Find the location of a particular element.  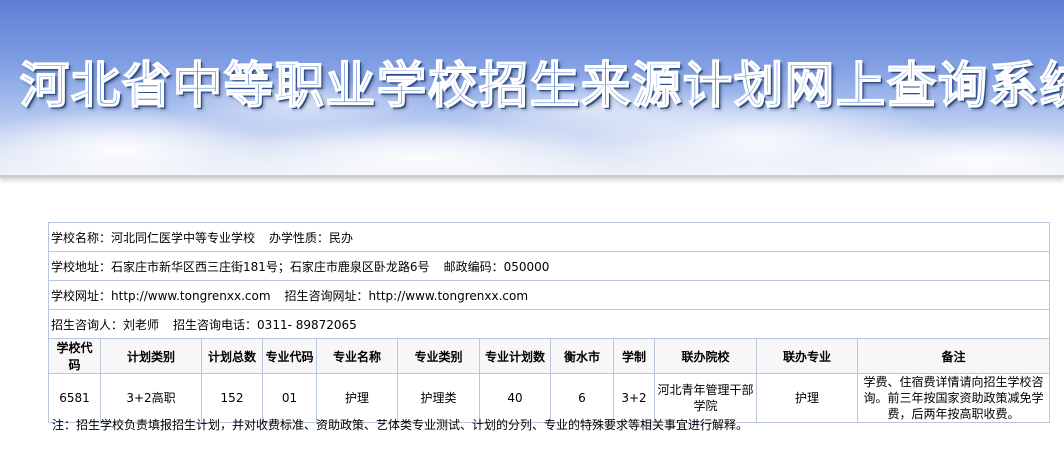

column-header: 学校代码 is located at coordinates (74, 356).